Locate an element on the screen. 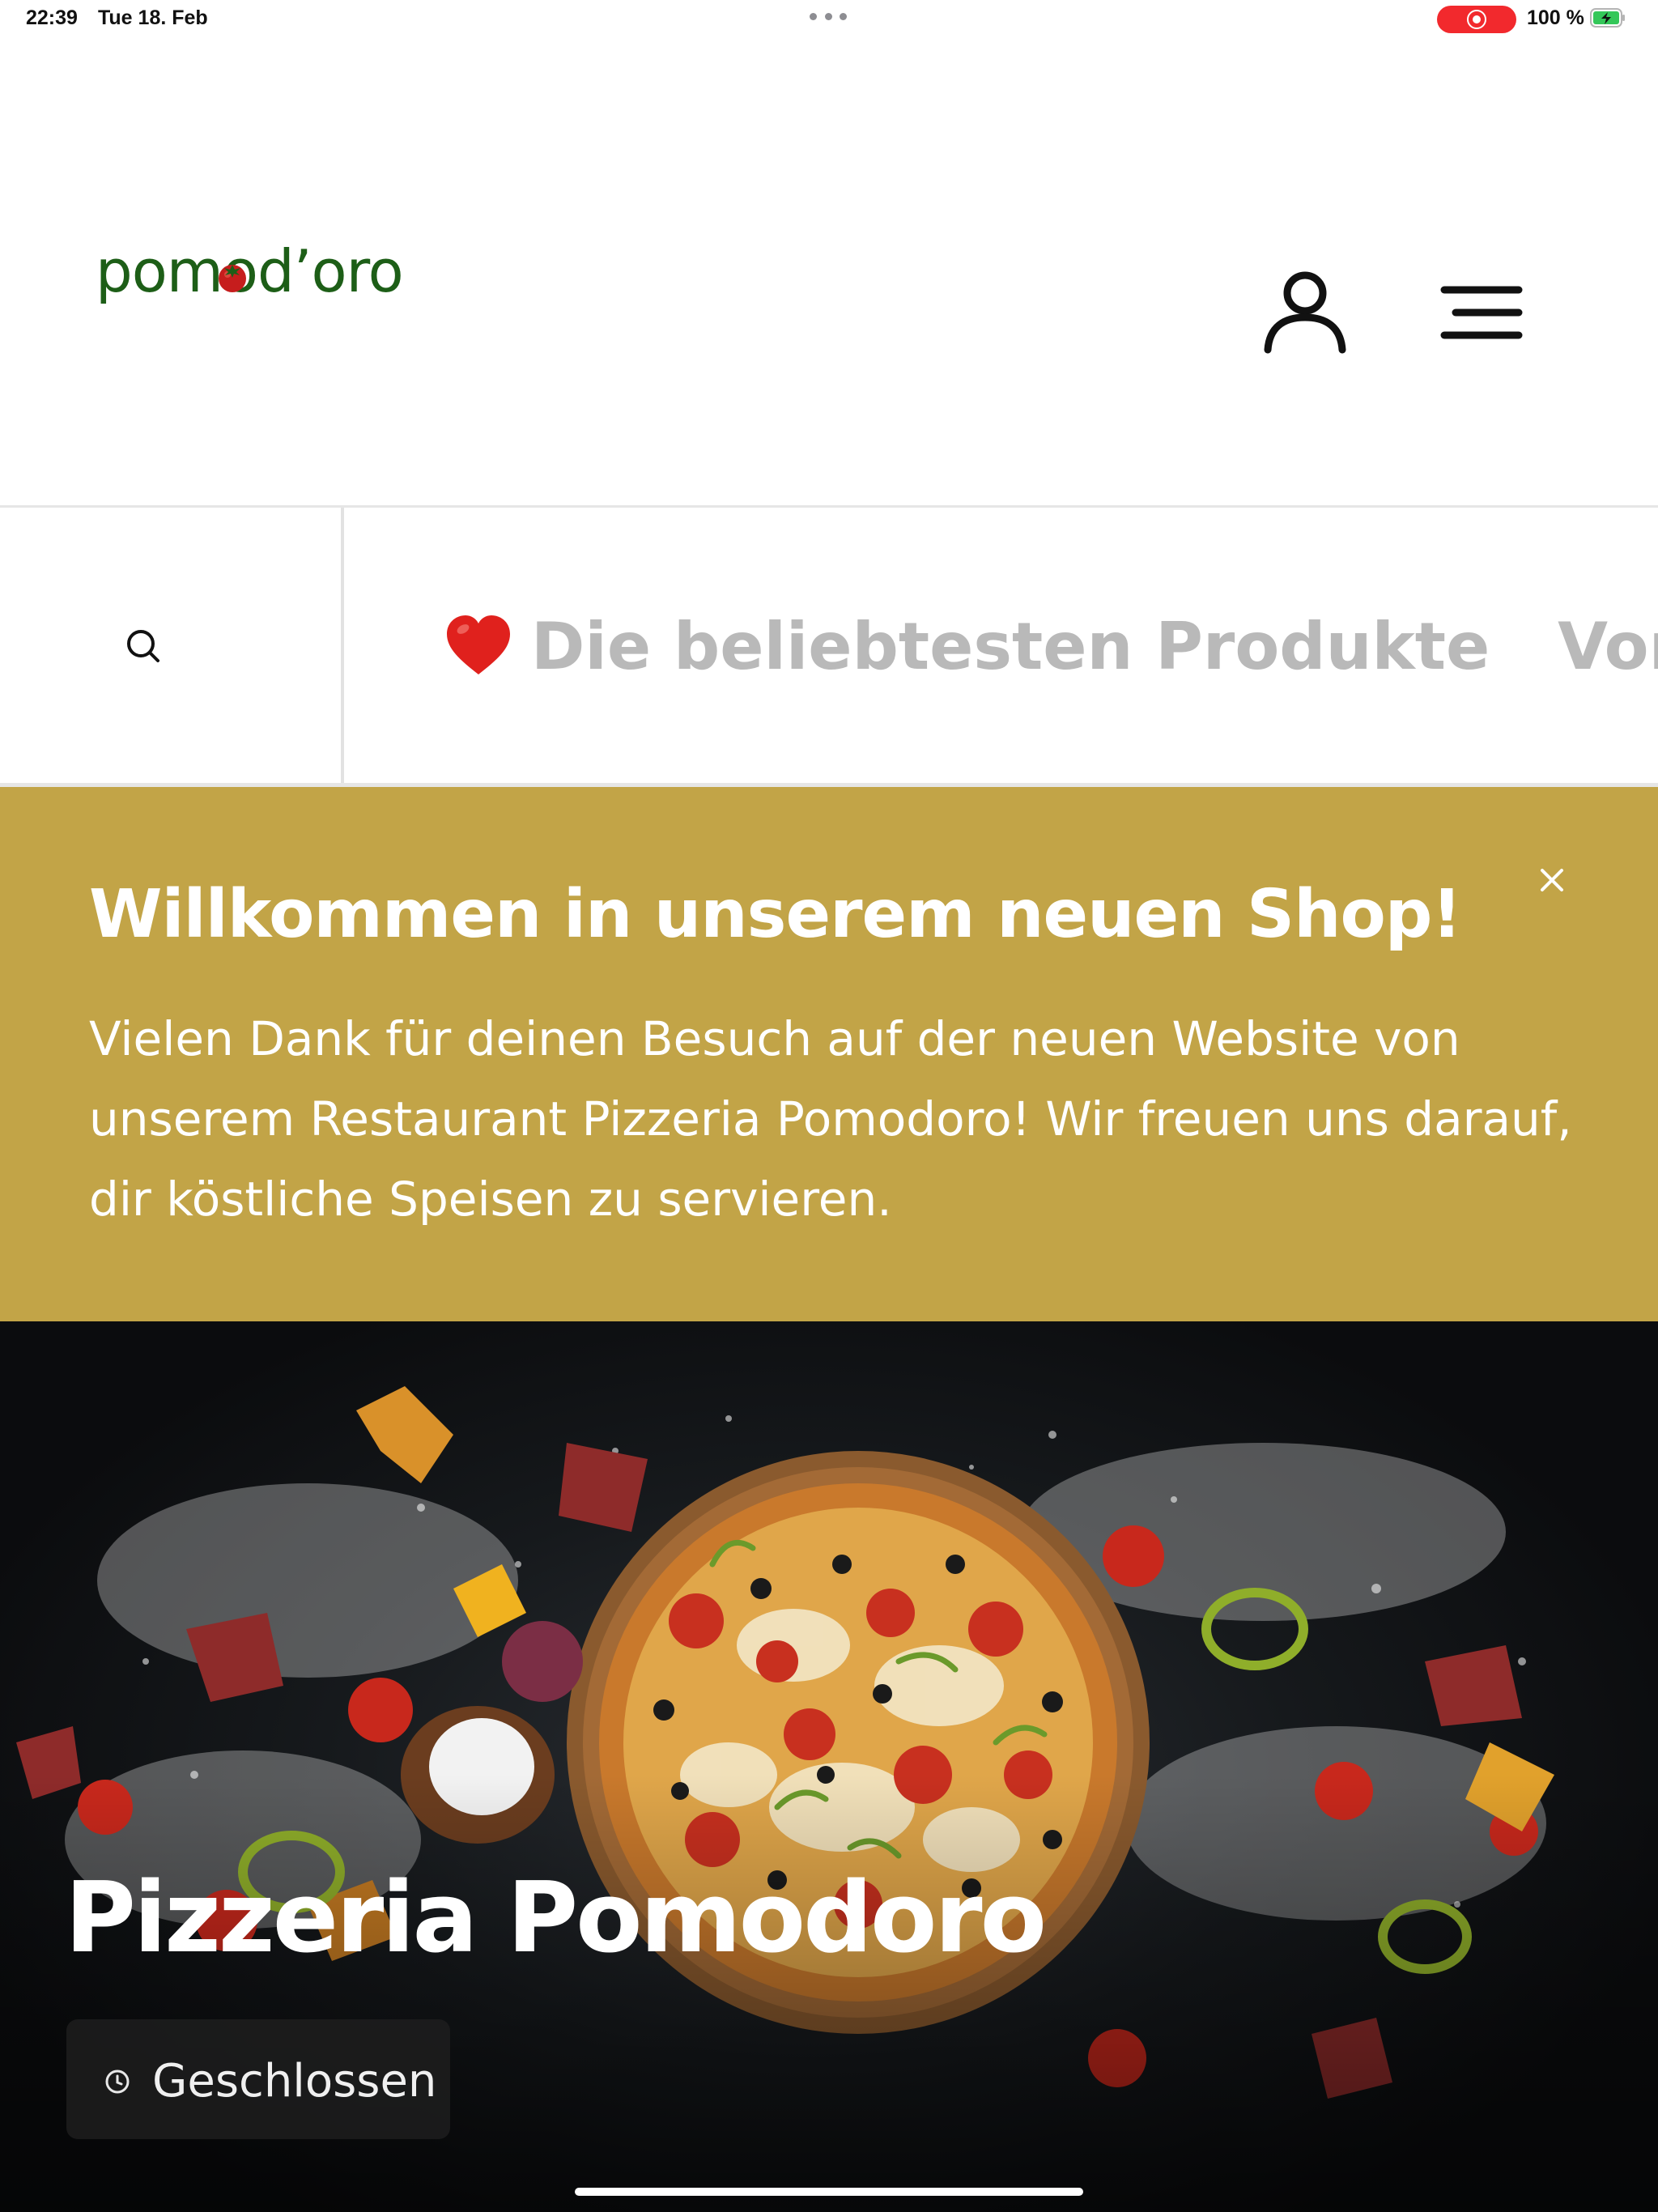 The width and height of the screenshot is (1658, 2212). nav-divider is located at coordinates (342, 645).